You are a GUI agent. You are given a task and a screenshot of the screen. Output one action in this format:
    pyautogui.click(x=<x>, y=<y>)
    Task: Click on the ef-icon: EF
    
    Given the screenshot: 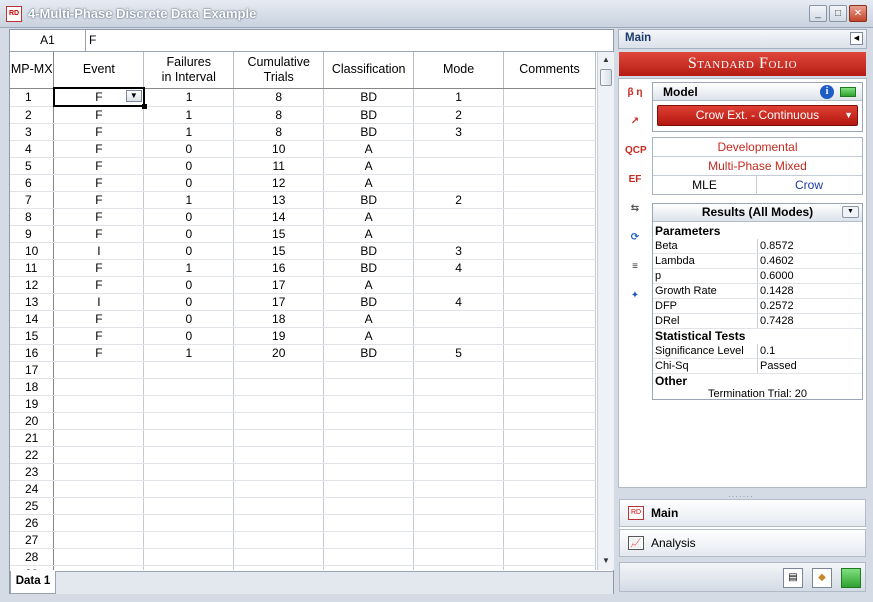 What is the action you would take?
    pyautogui.click(x=635, y=180)
    